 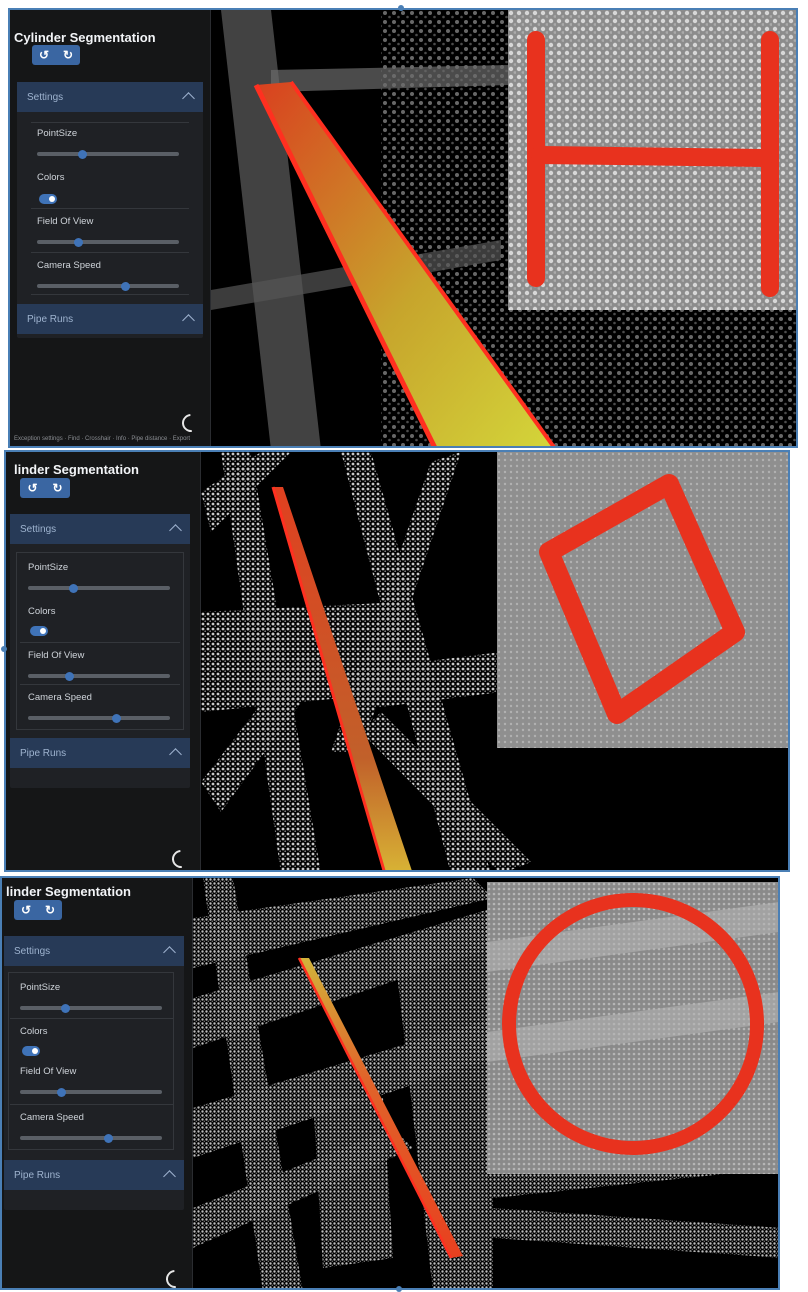 What do you see at coordinates (85, 37) in the screenshot?
I see `app-title: Cylinder Segmentation` at bounding box center [85, 37].